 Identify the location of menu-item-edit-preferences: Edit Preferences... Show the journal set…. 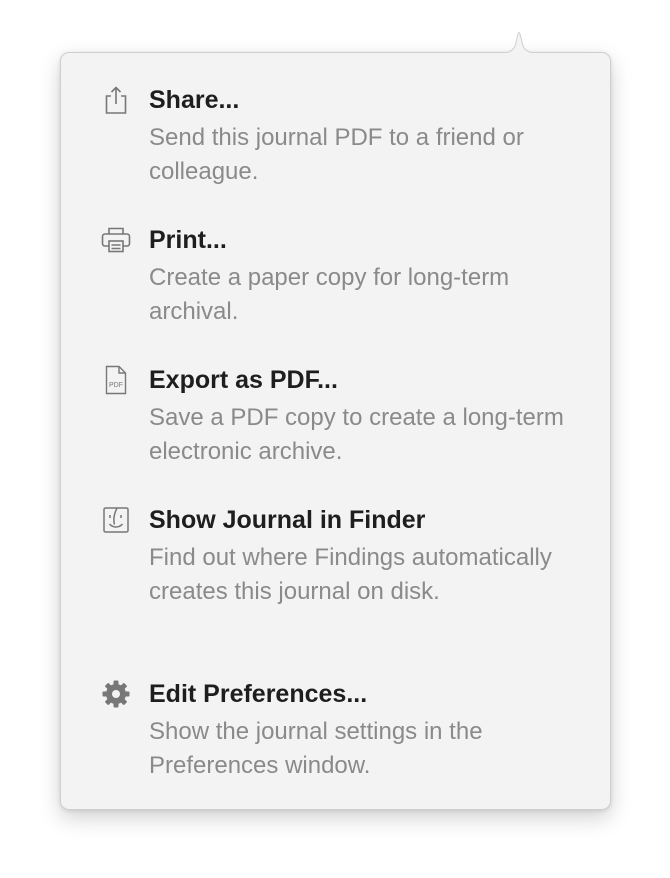
(335, 732).